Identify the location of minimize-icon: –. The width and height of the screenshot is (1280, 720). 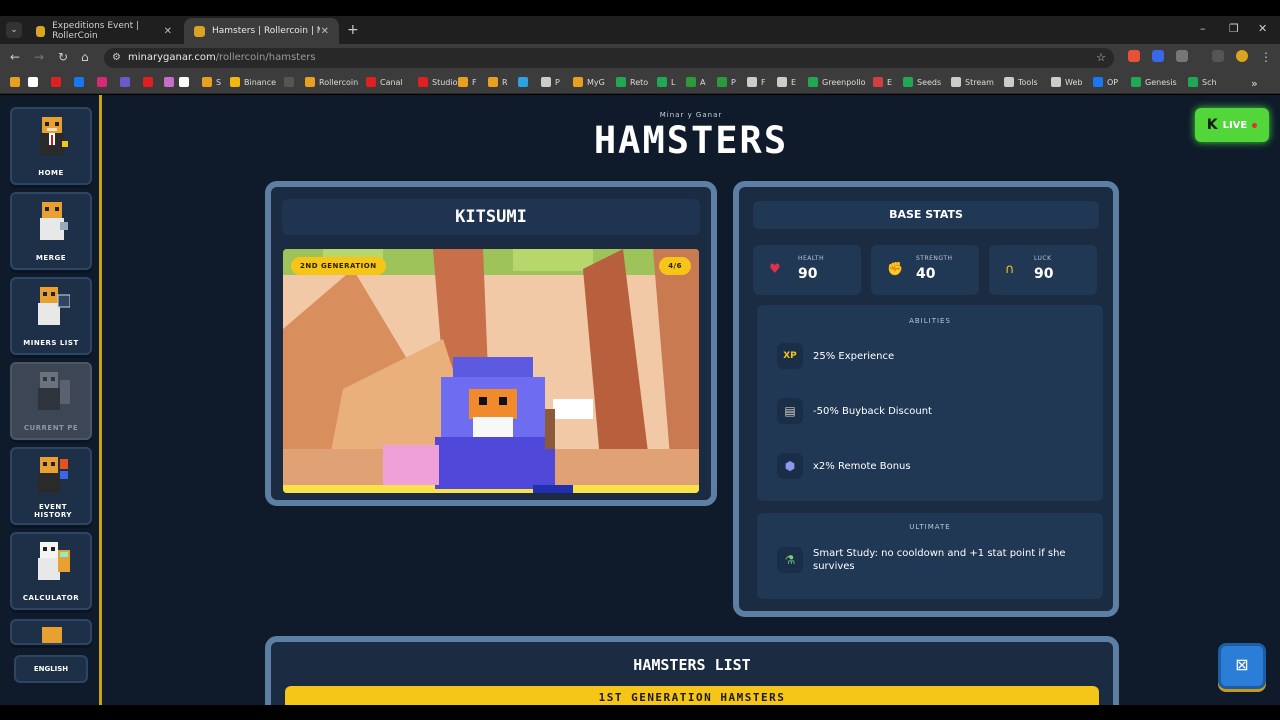
(1203, 28).